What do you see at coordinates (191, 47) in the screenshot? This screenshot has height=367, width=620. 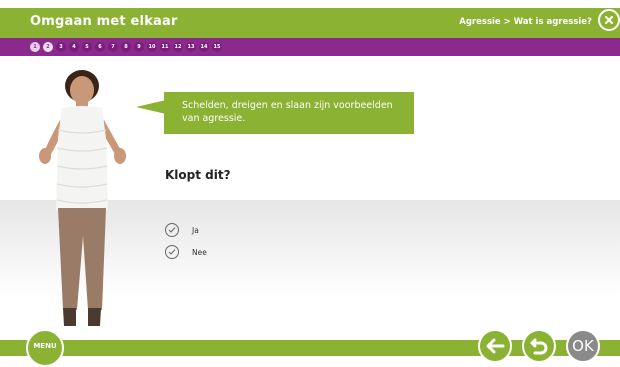 I see `progress-step: 13` at bounding box center [191, 47].